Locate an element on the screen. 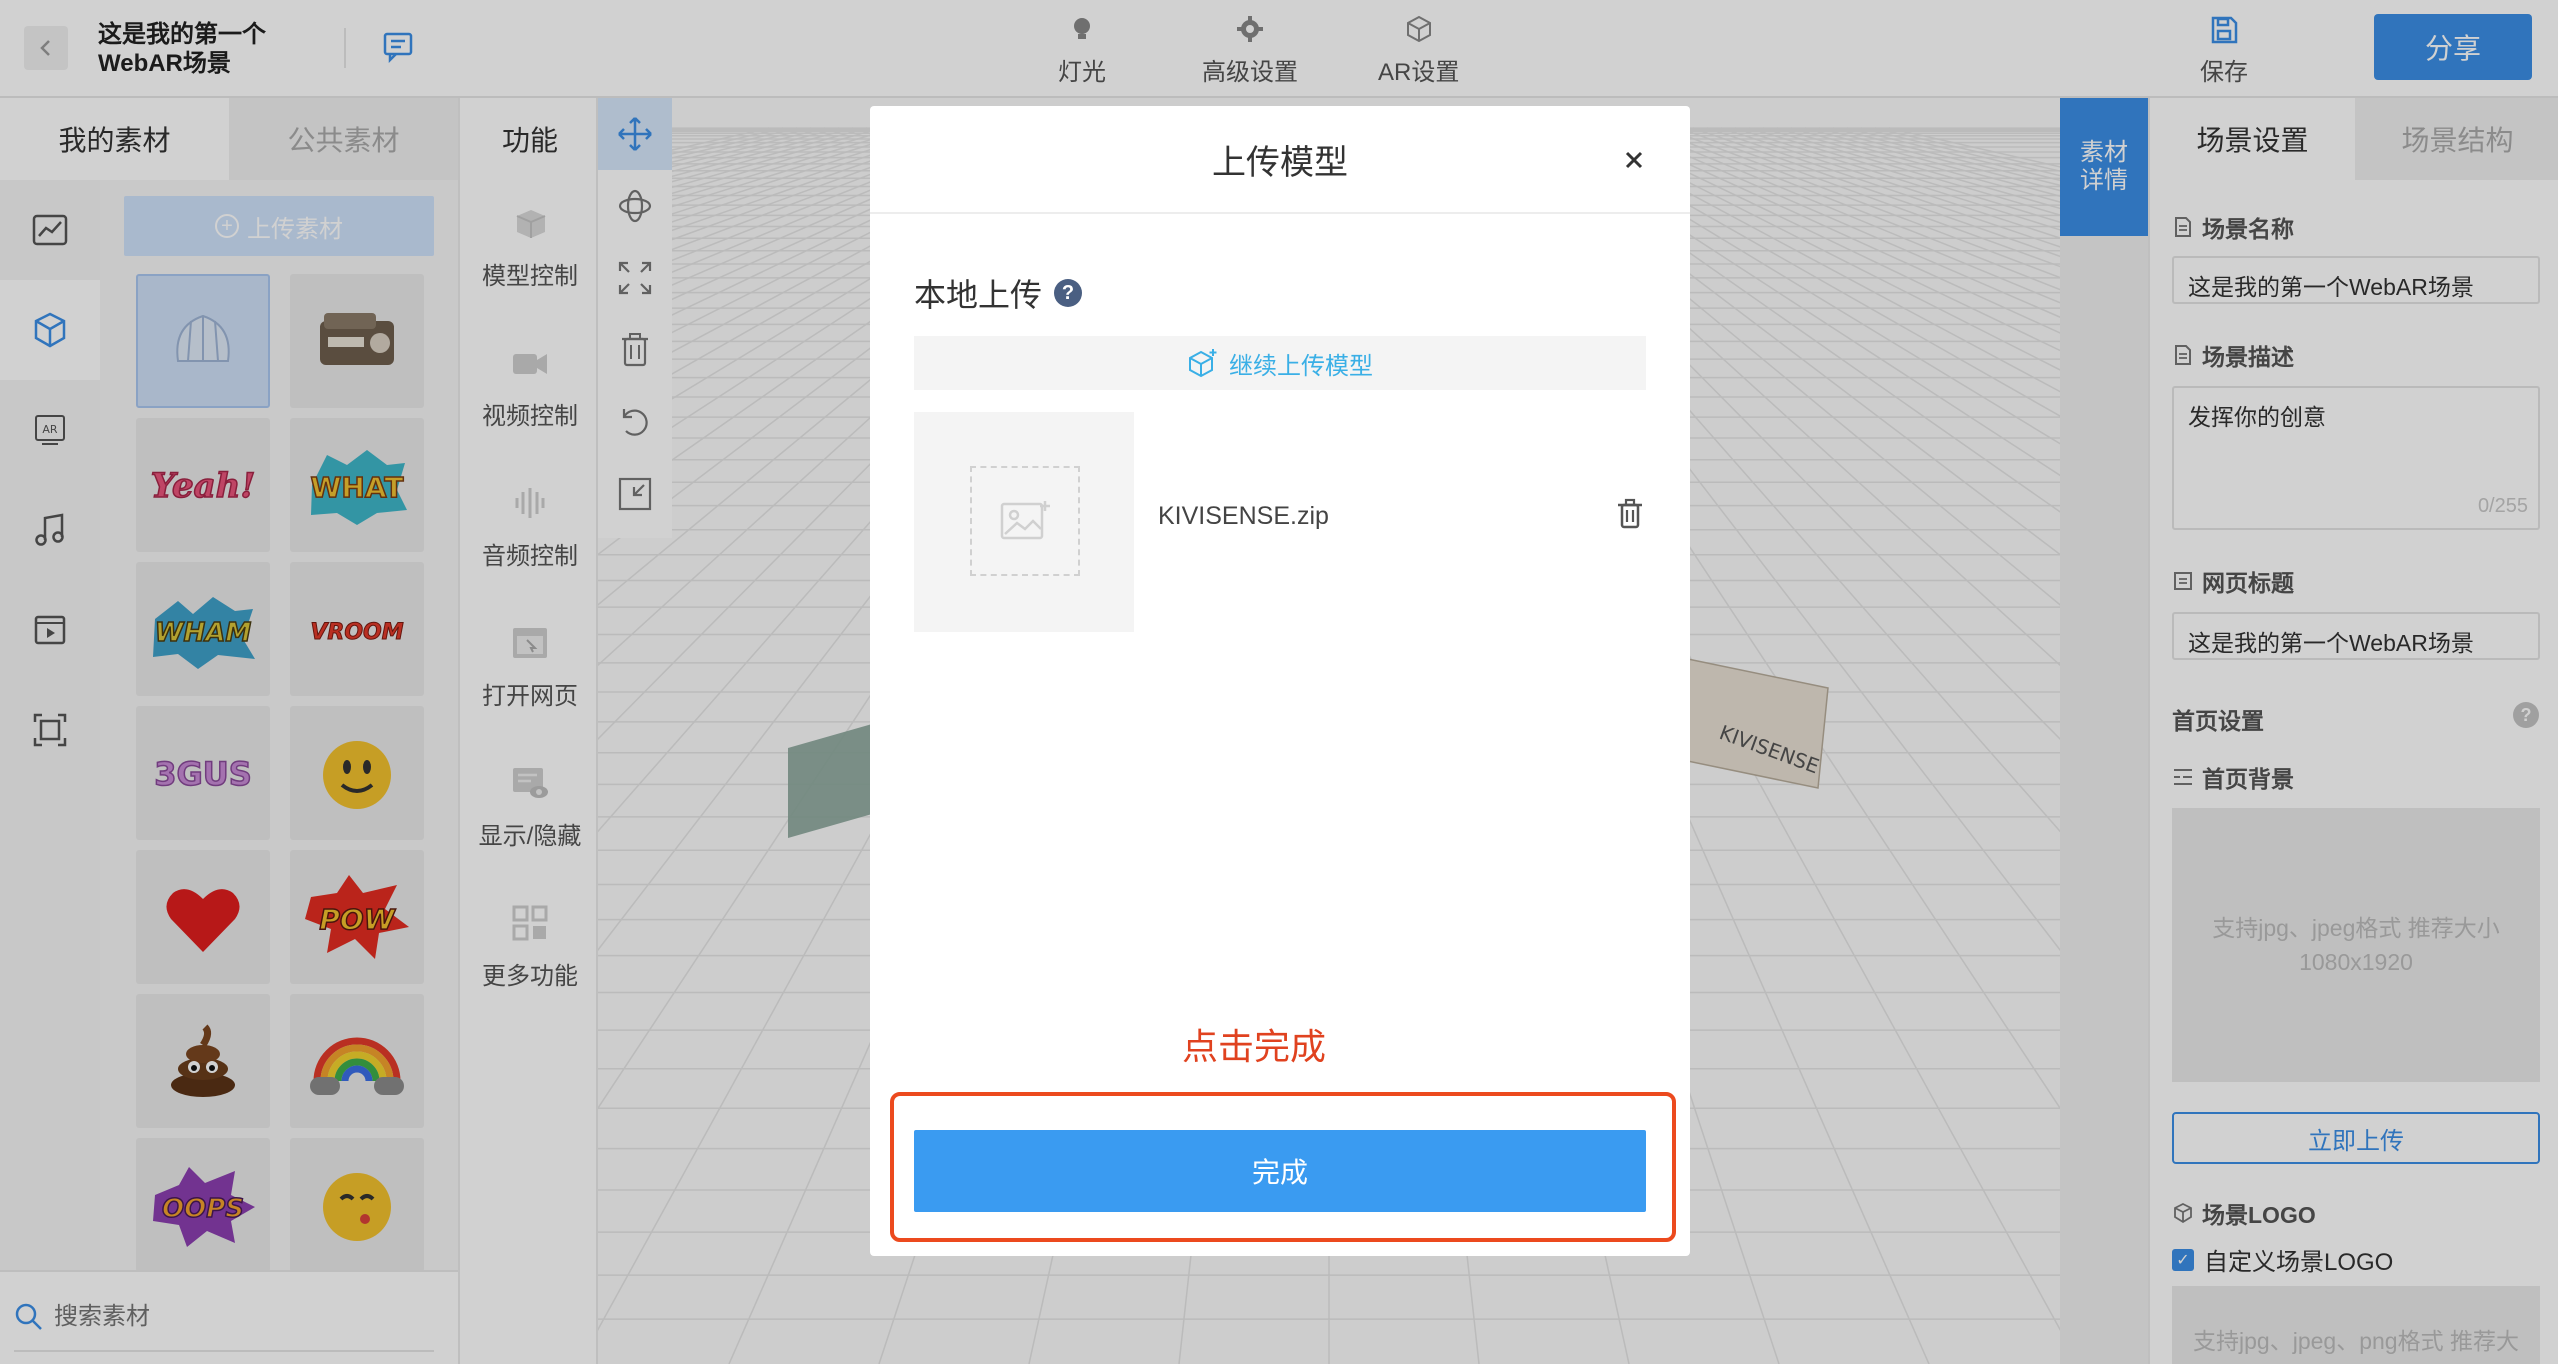 The height and width of the screenshot is (1364, 2558). done-button: 完成 is located at coordinates (1280, 1171).